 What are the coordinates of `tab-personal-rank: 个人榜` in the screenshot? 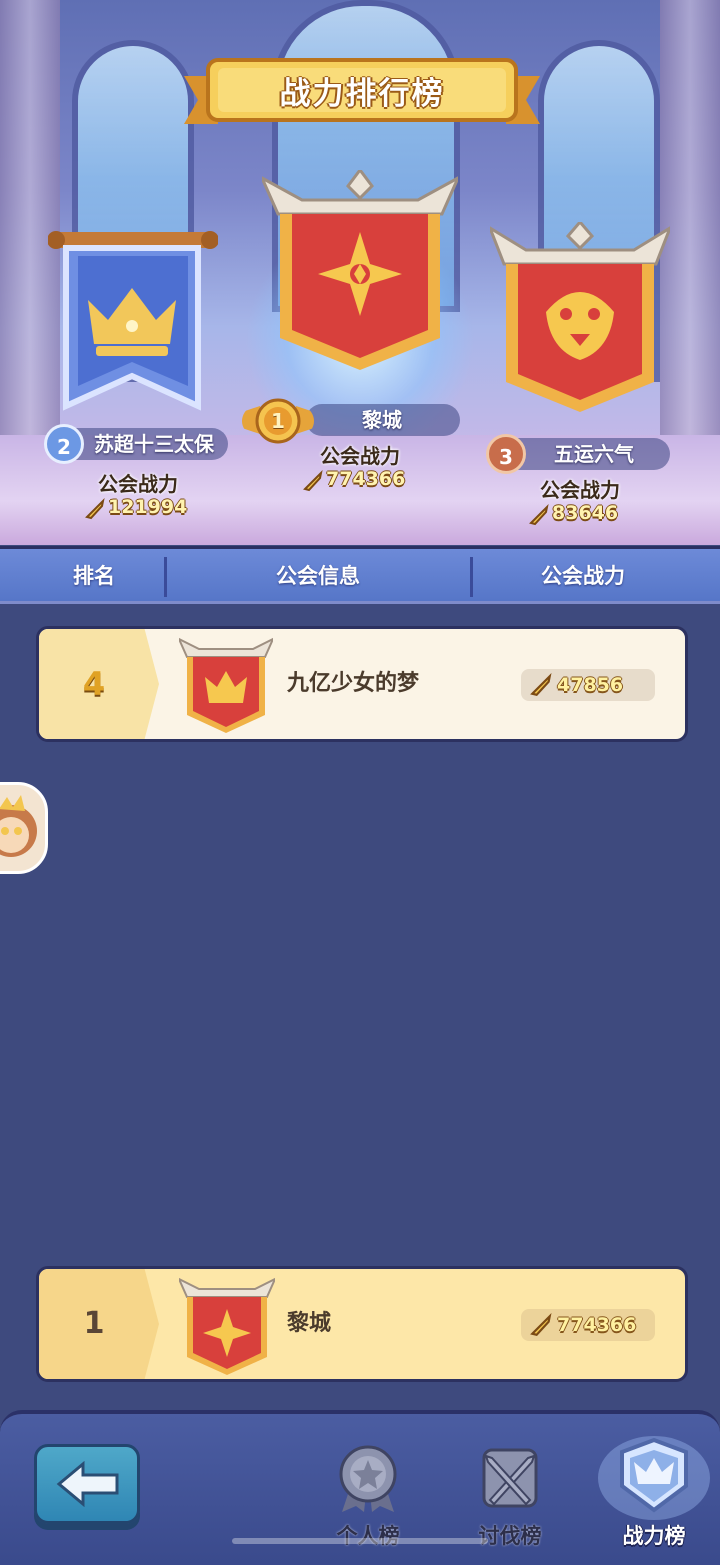 It's located at (368, 1495).